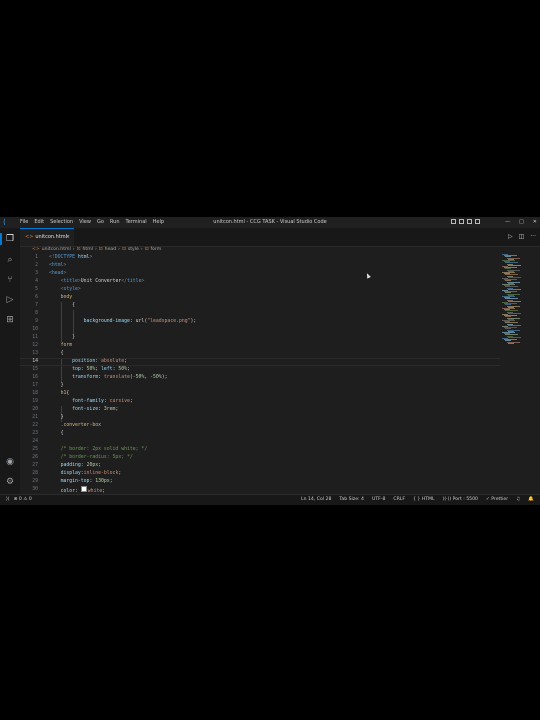 The height and width of the screenshot is (720, 540). Describe the element at coordinates (10, 462) in the screenshot. I see `account-icon: ◉` at that location.